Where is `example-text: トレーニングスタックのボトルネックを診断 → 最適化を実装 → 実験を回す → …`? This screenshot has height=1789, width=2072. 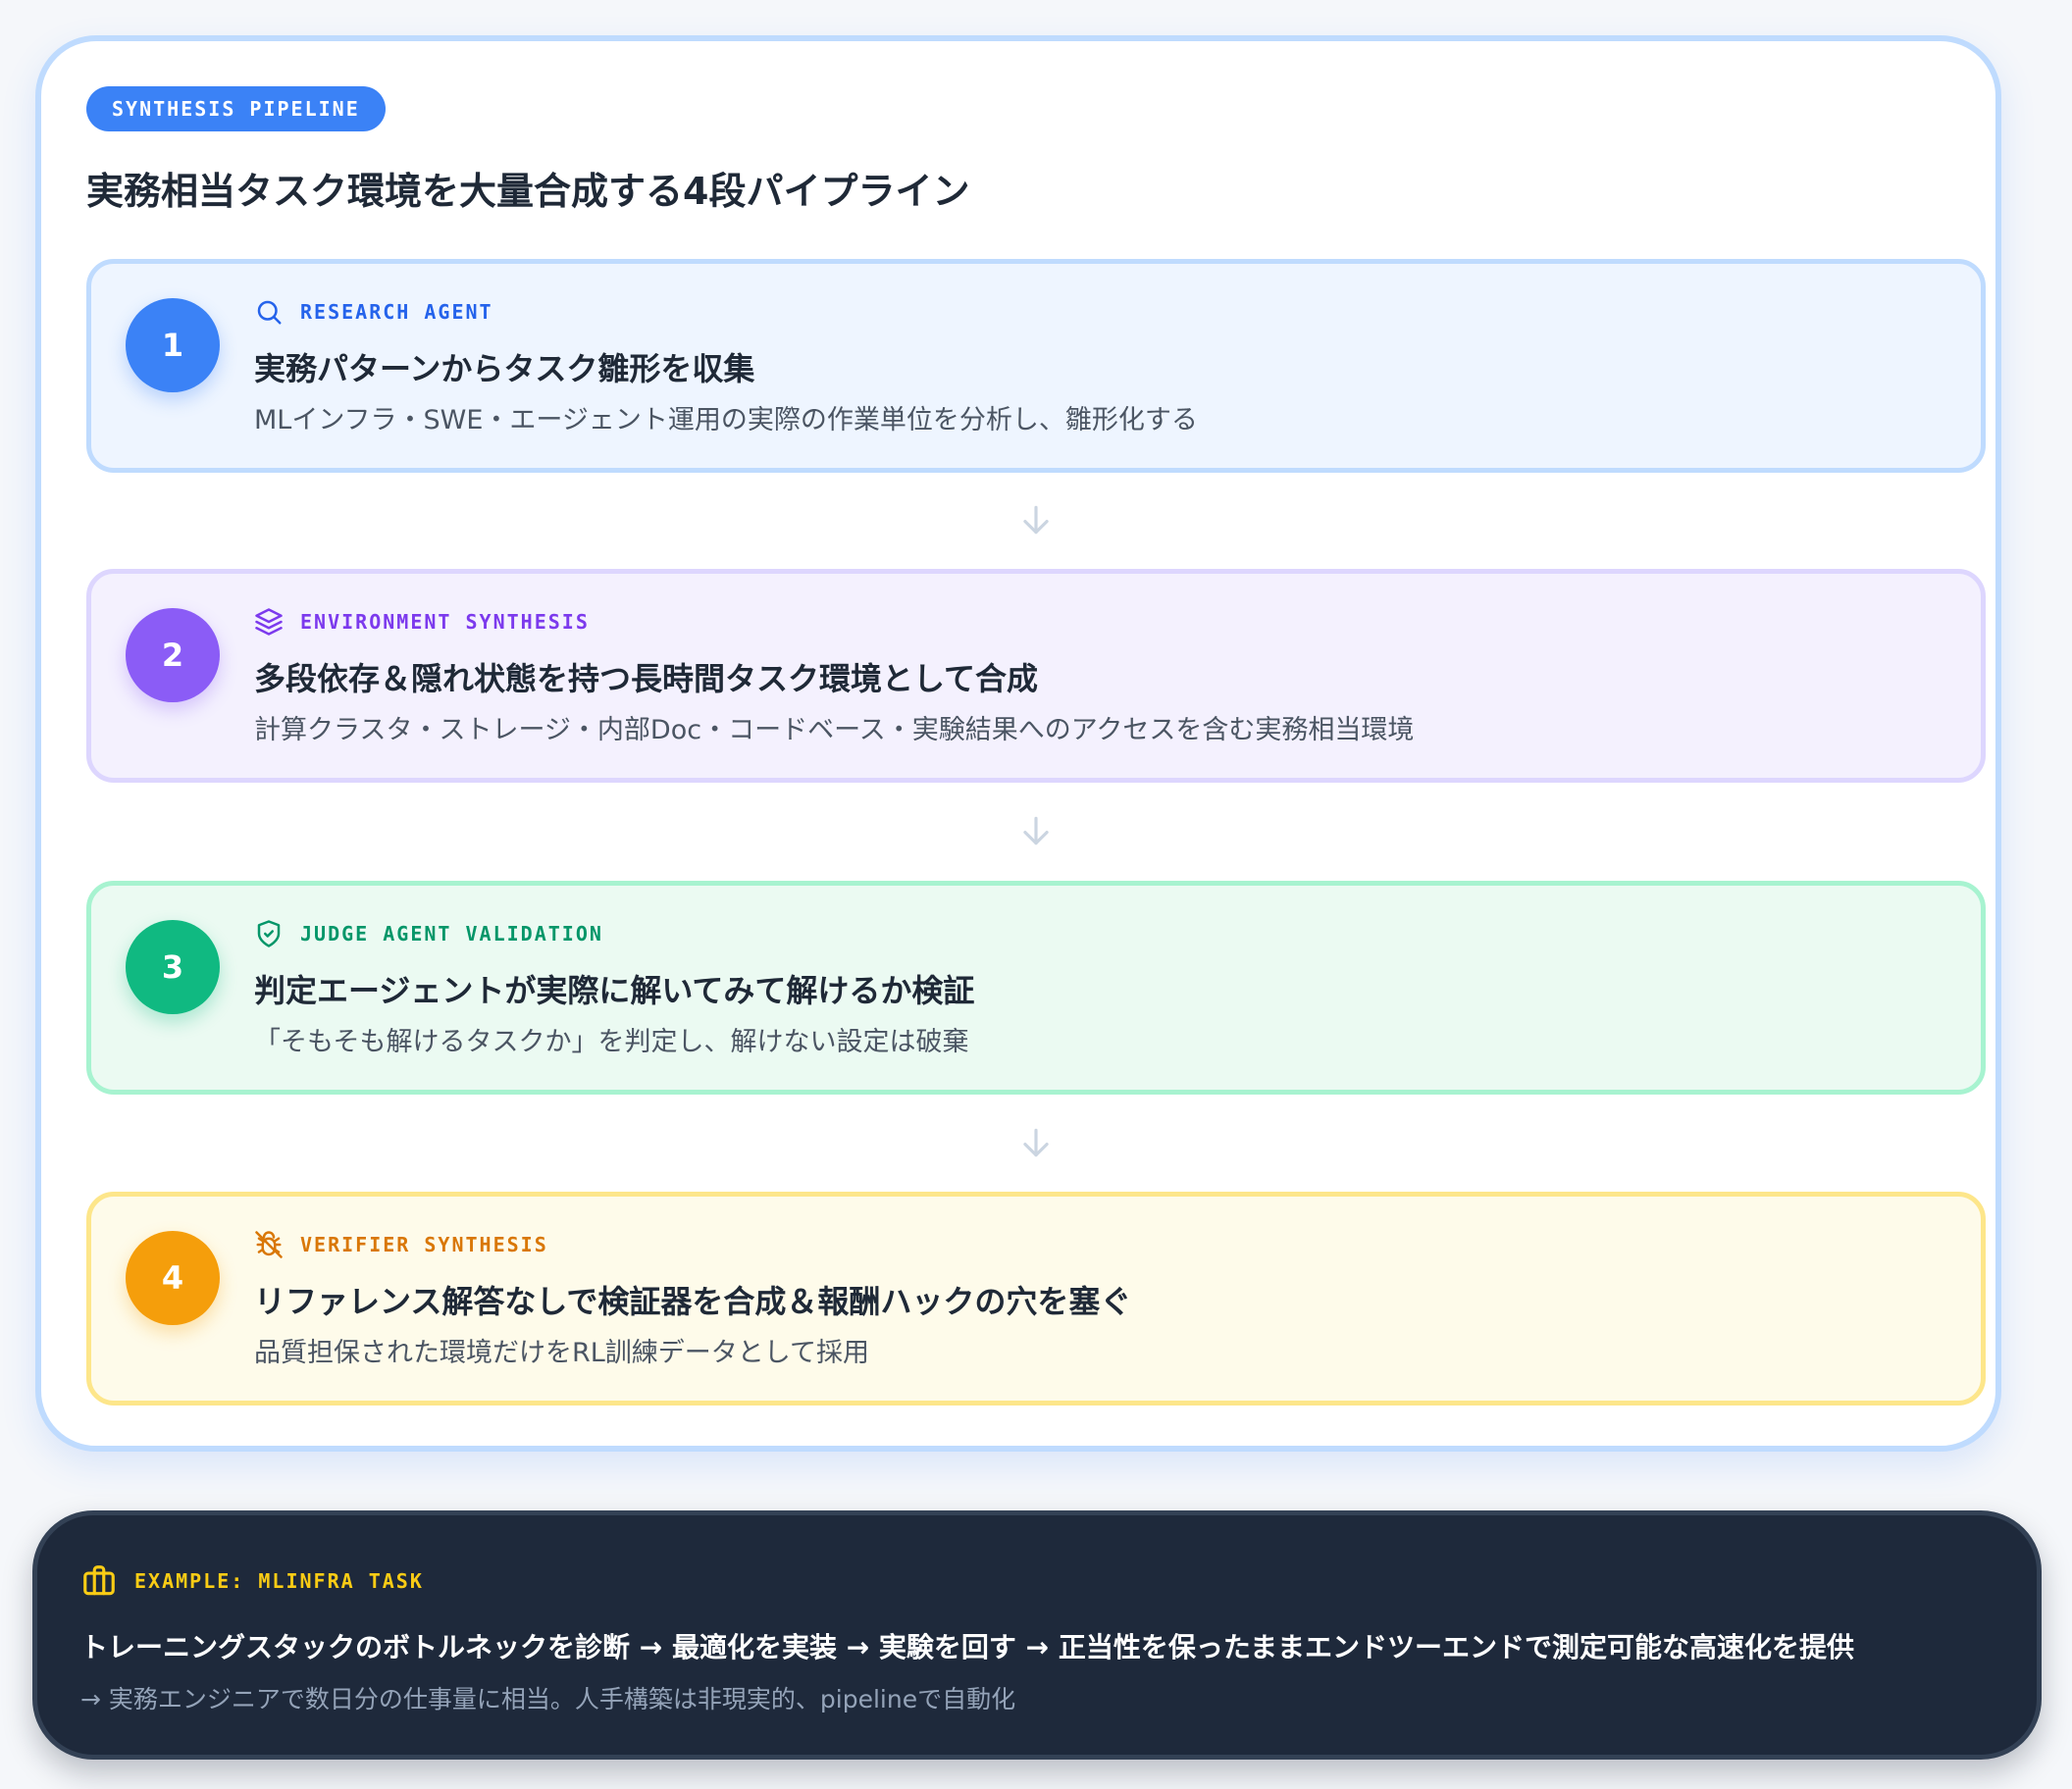 example-text: トレーニングスタックのボトルネックを診断 → 最適化を実装 → 実験を回す → … is located at coordinates (967, 1647).